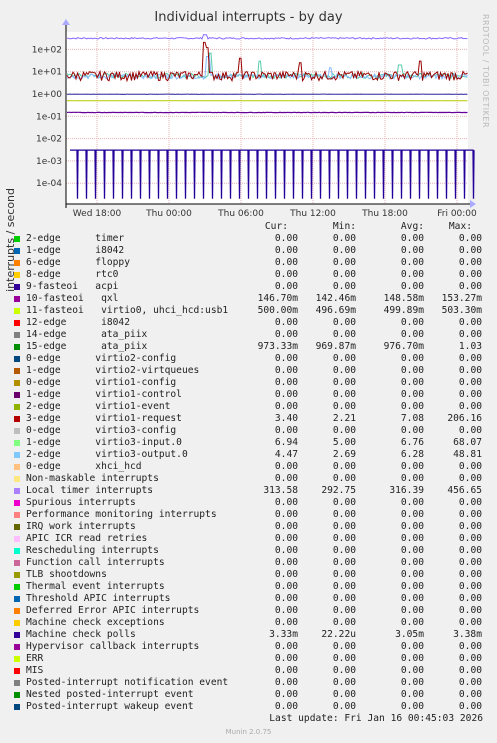 Image resolution: width=497 pixels, height=743 pixels. I want to click on legend-label: Thermal event interrupts, so click(95, 586).